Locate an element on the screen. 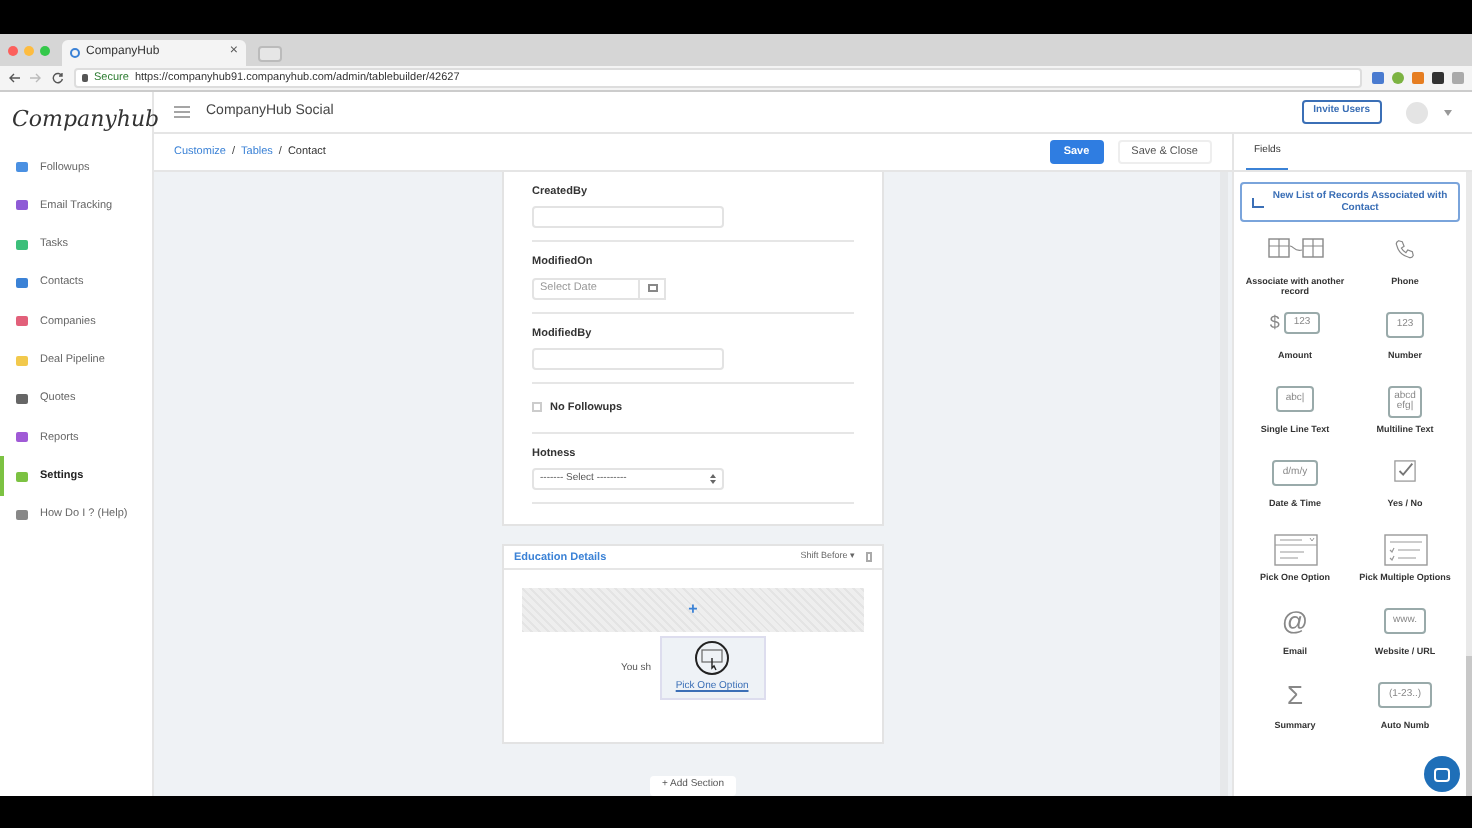  phone-icon is located at coordinates (1405, 249).